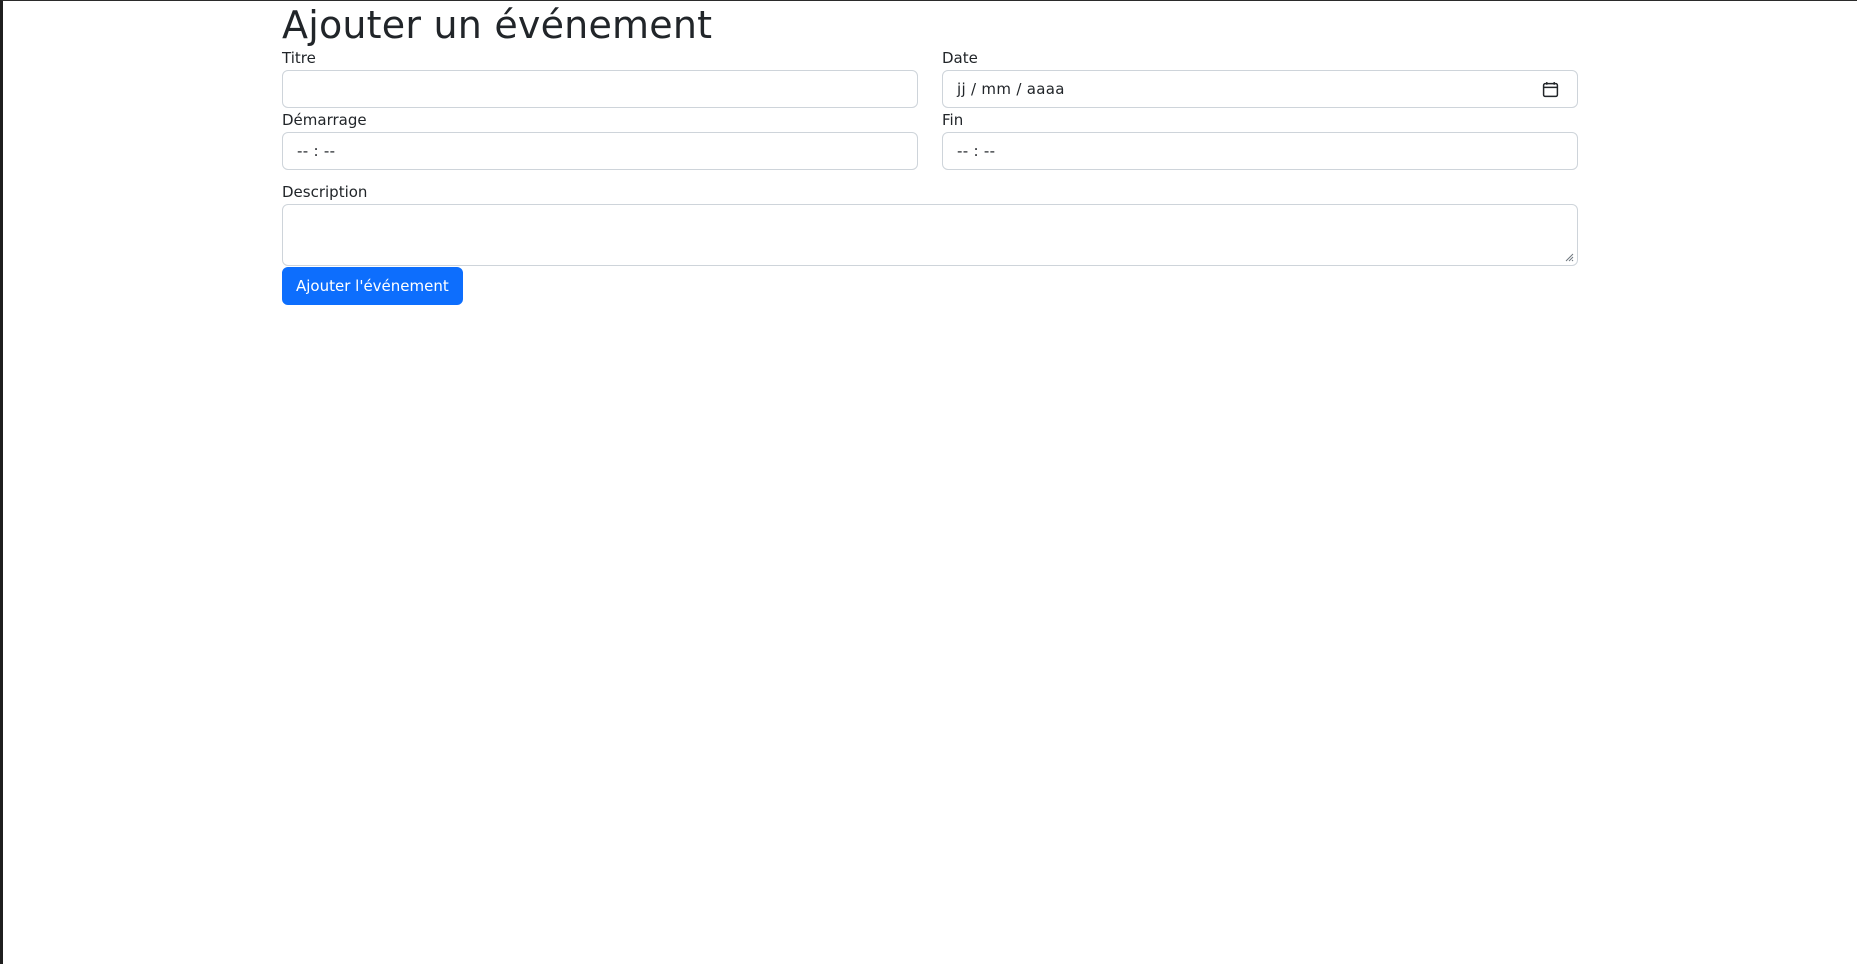 Image resolution: width=1857 pixels, height=964 pixels. Describe the element at coordinates (1550, 89) in the screenshot. I see `calendar-icon` at that location.